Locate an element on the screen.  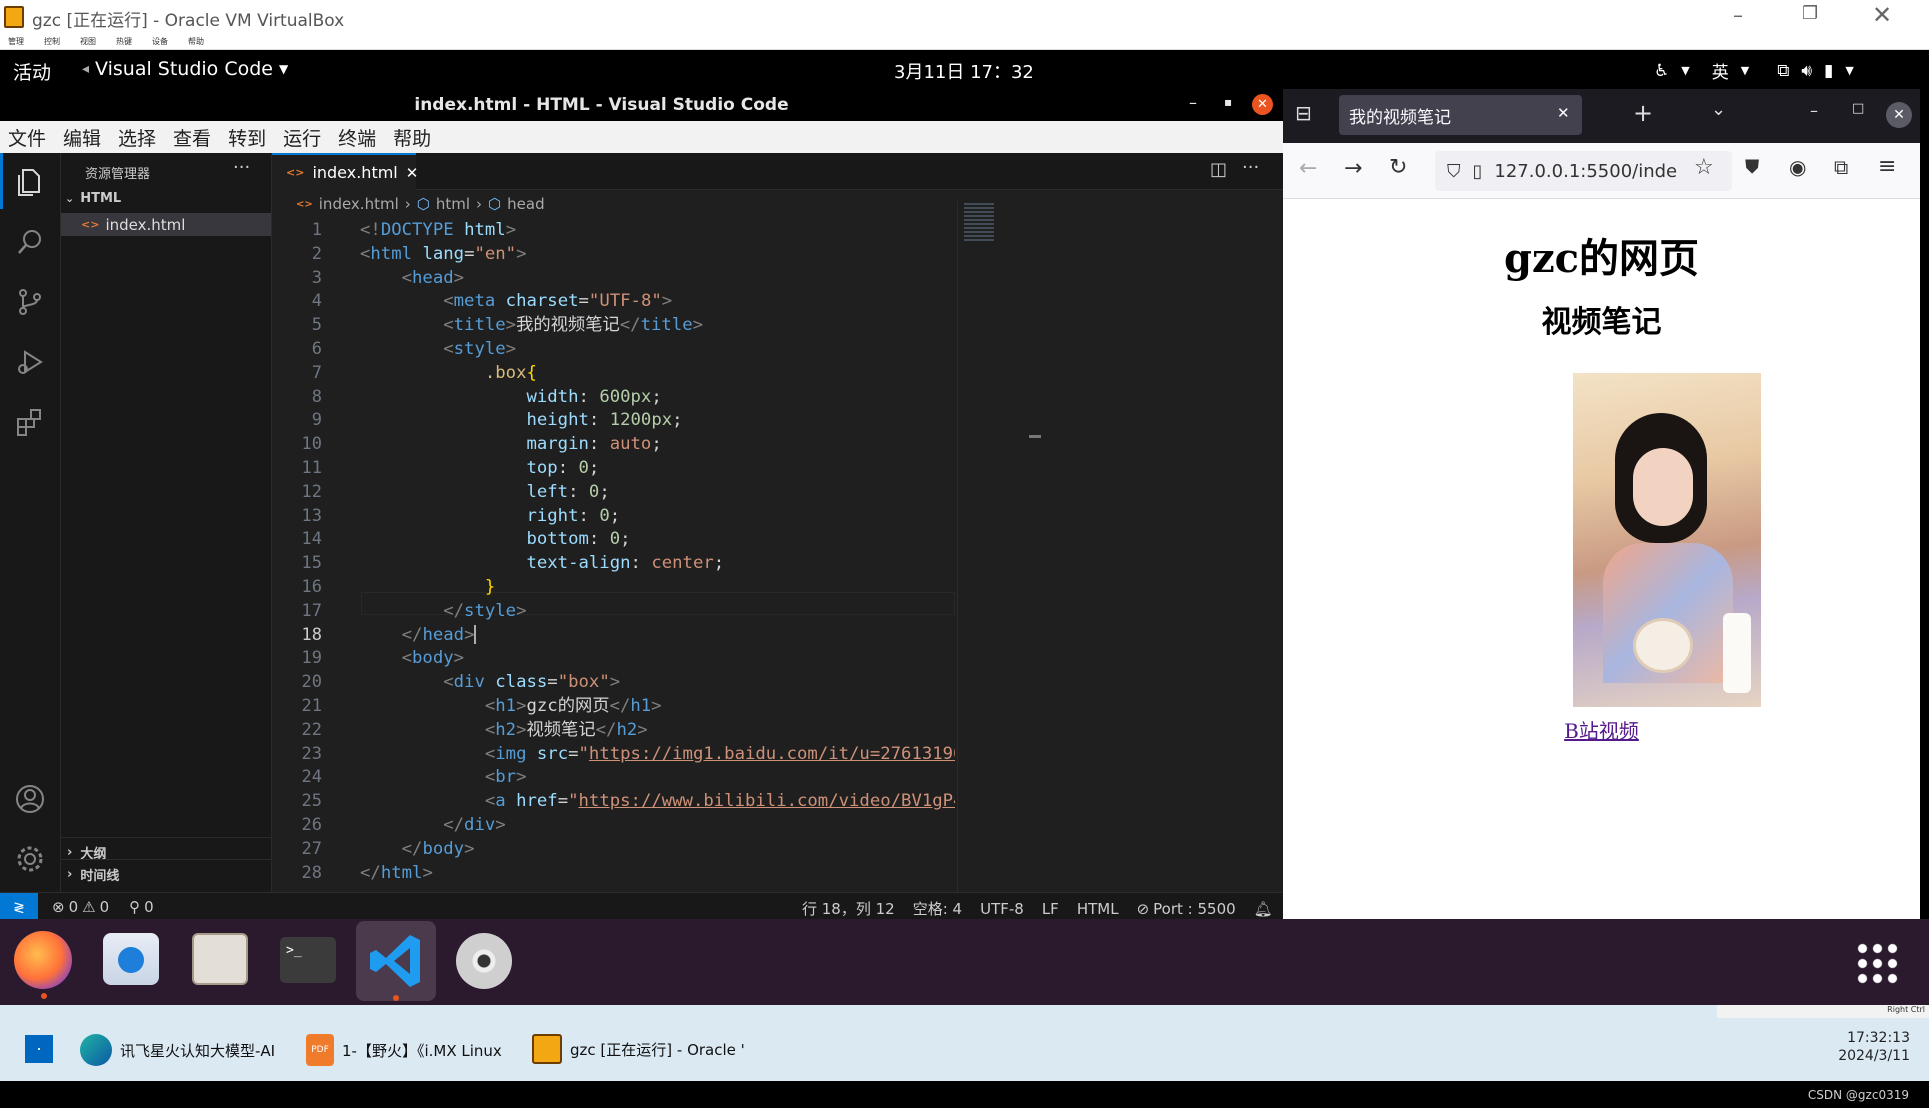
network-icon: ⧉ is located at coordinates (1783, 71).